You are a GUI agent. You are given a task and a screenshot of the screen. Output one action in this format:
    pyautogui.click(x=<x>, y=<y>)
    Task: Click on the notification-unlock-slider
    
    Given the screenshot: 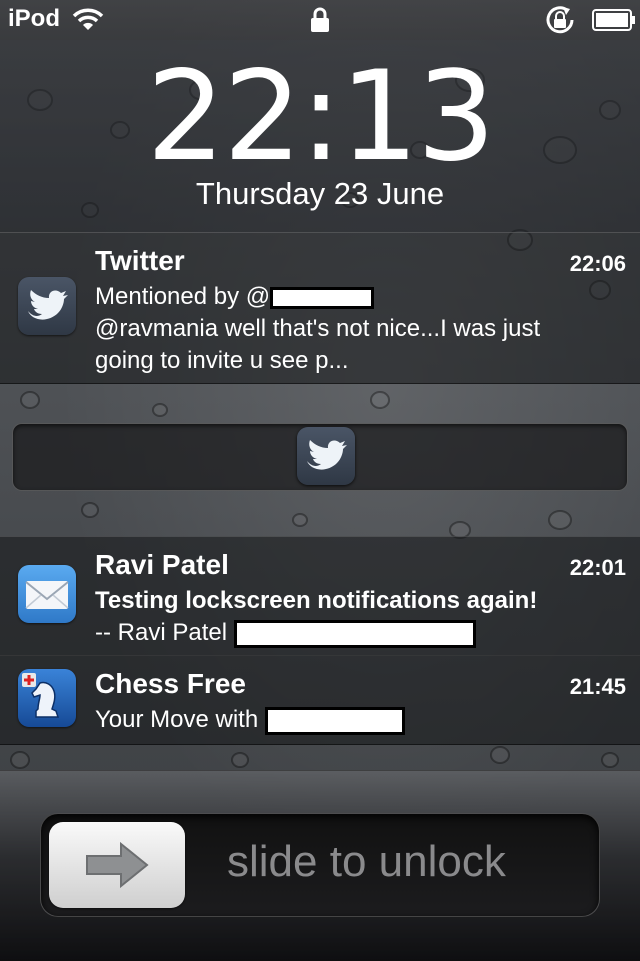 What is the action you would take?
    pyautogui.click(x=320, y=457)
    